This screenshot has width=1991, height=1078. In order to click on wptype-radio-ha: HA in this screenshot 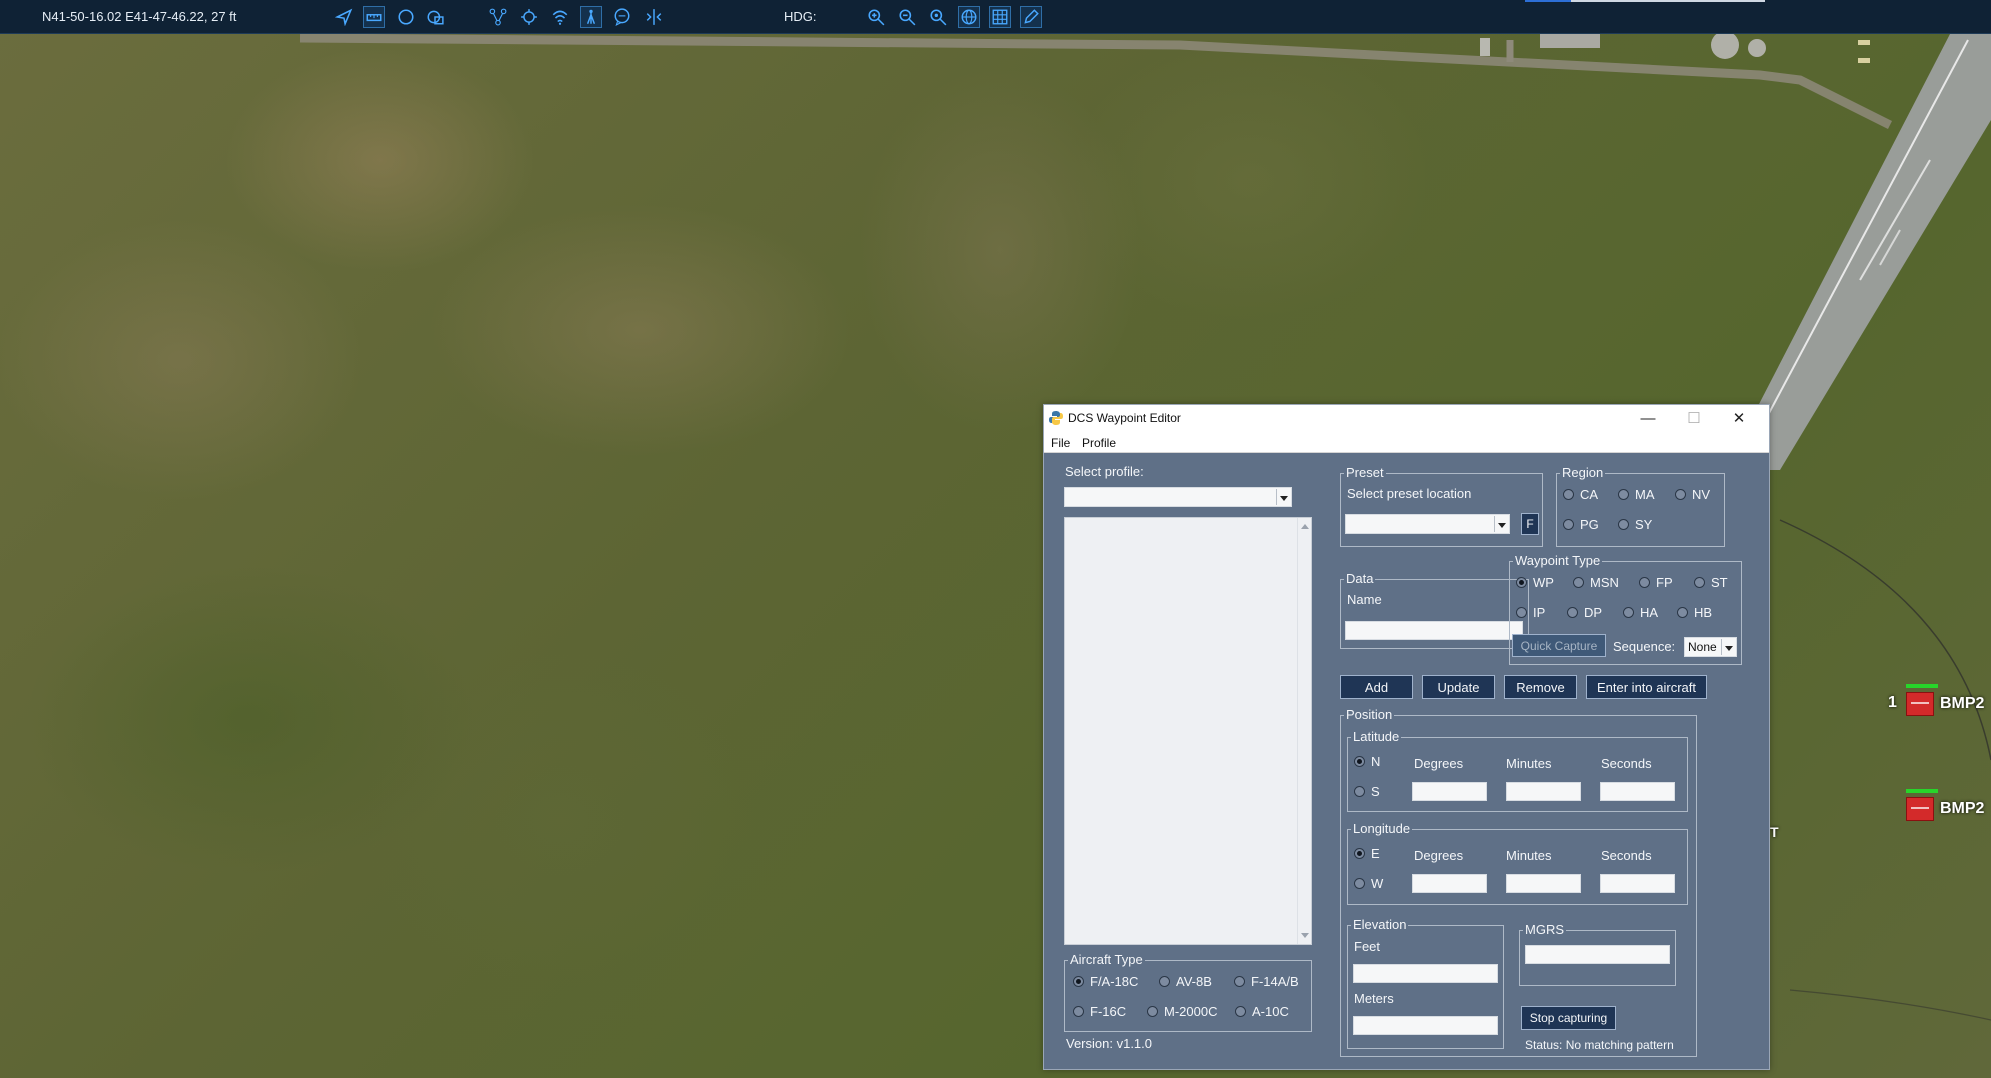, I will do `click(1640, 612)`.